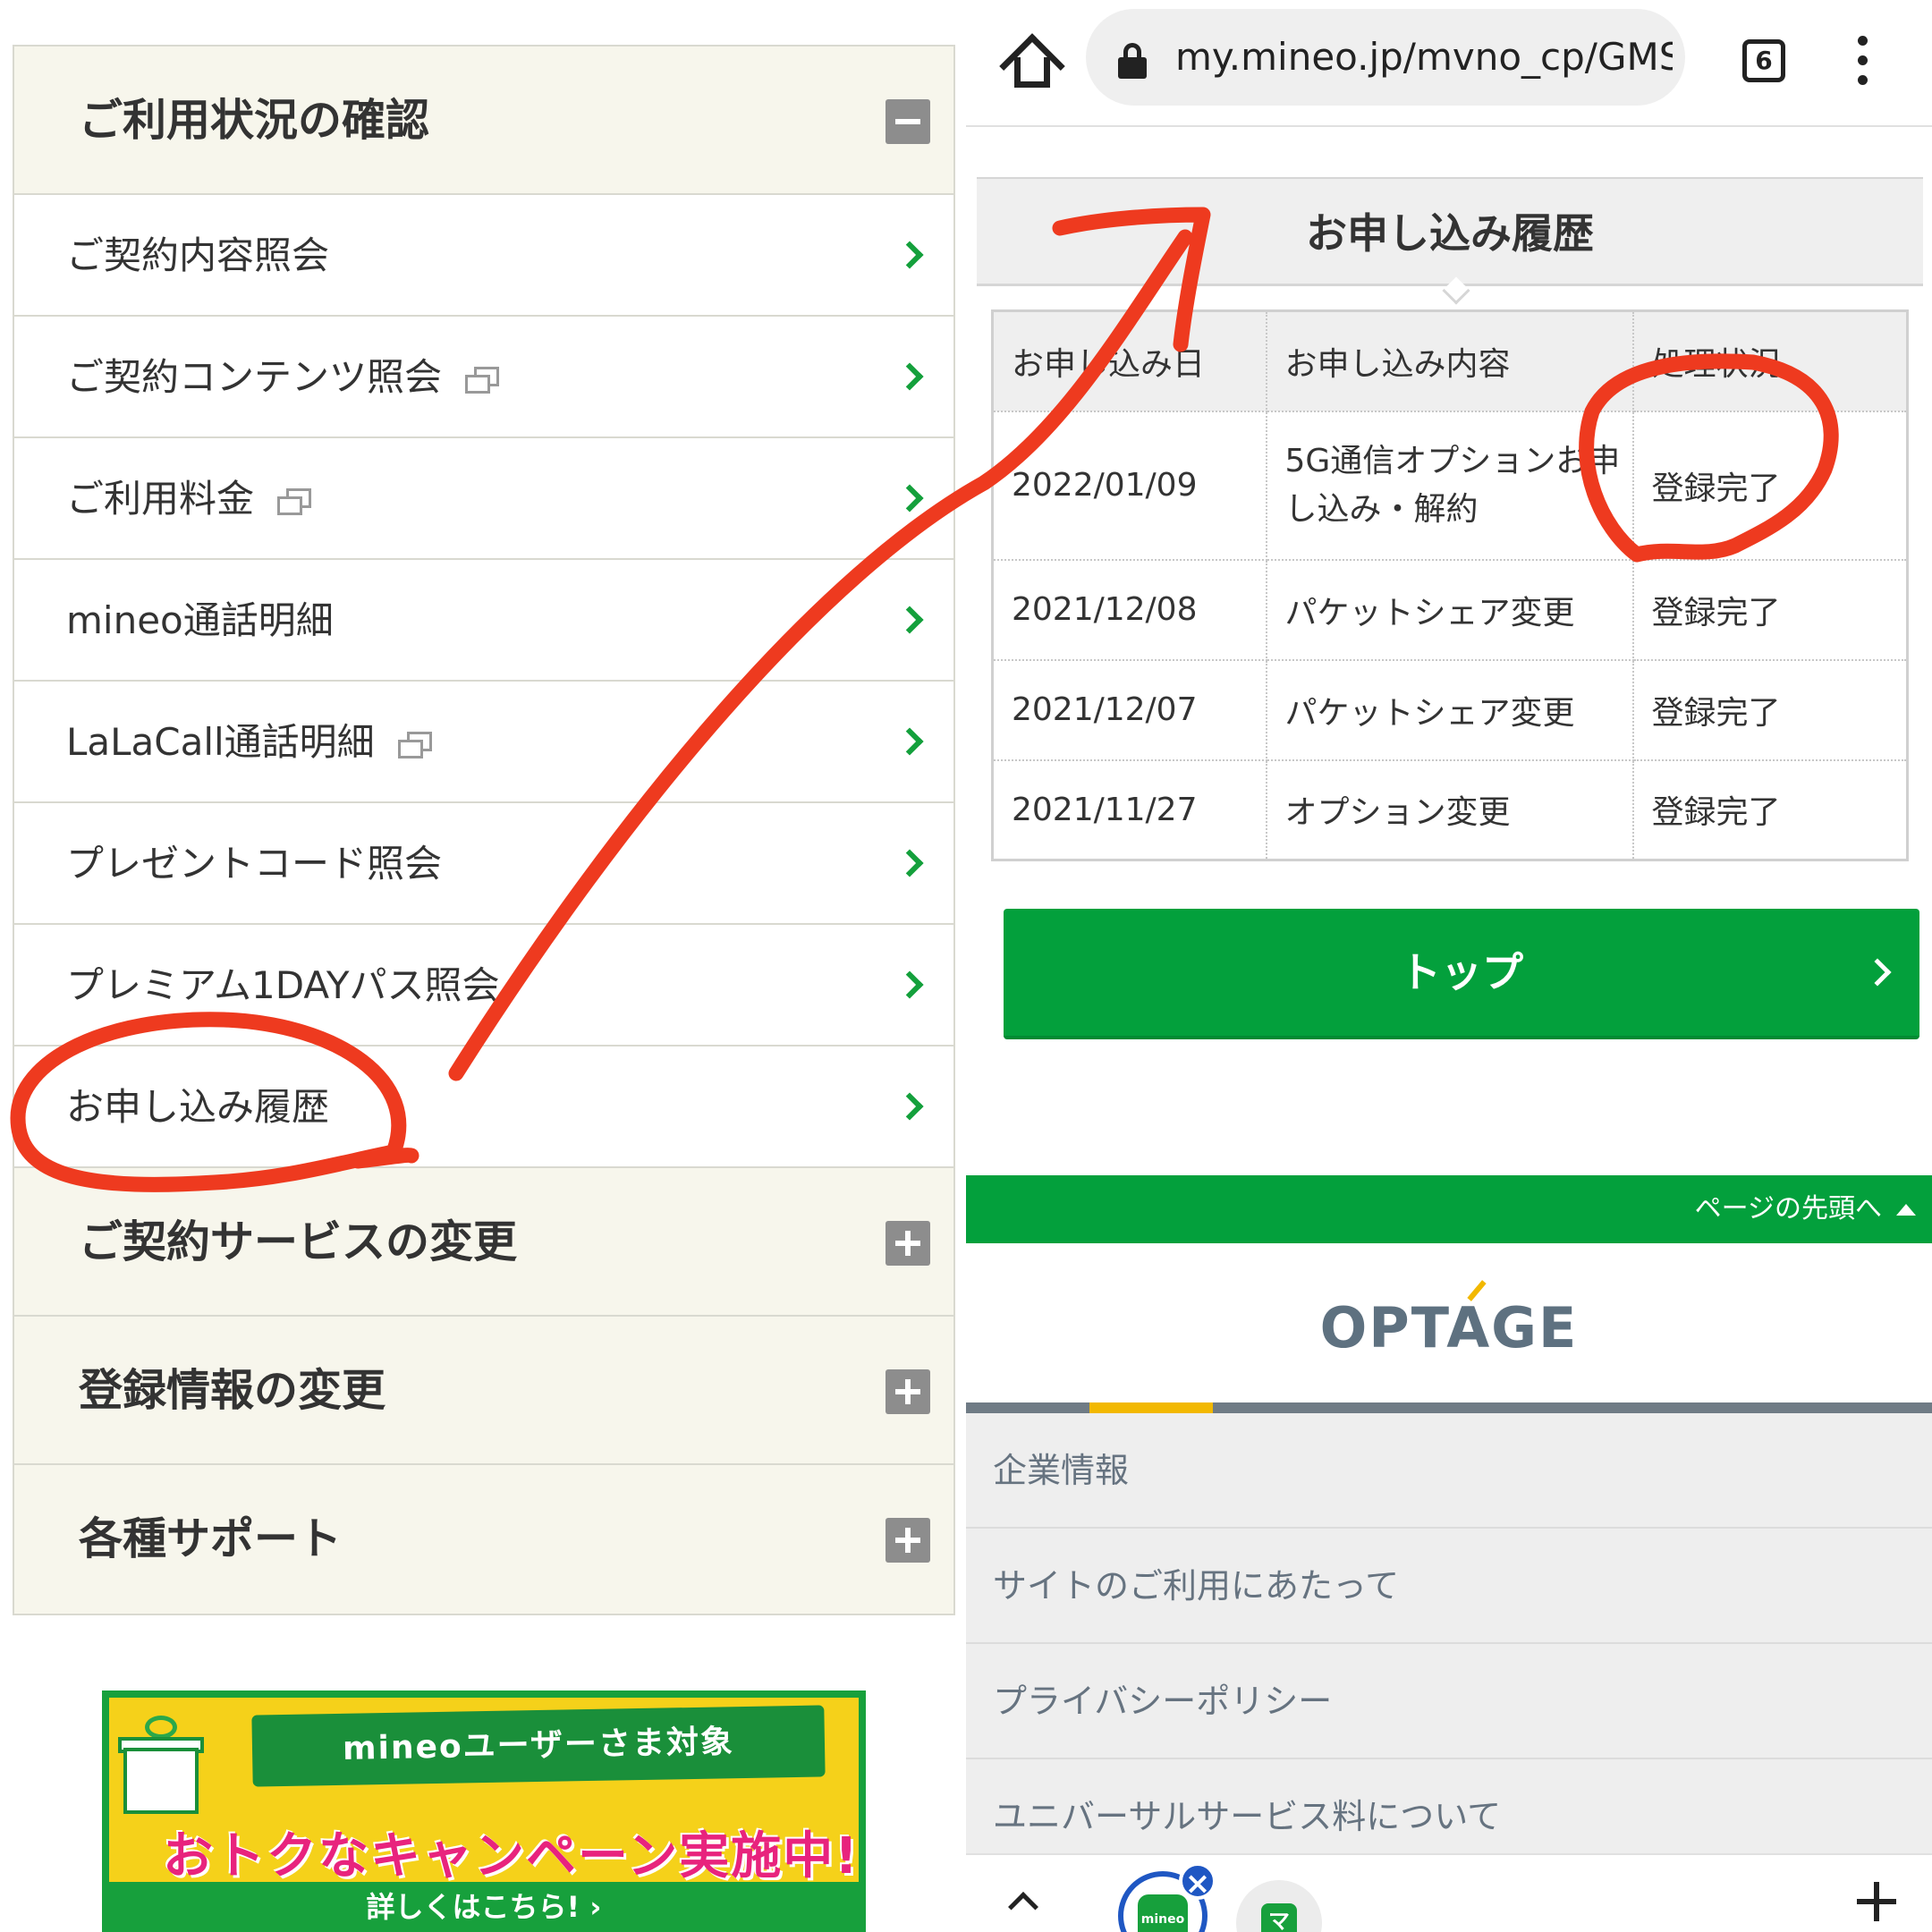 This screenshot has width=1932, height=1932. Describe the element at coordinates (220, 742) in the screenshot. I see `menu-item-label: LaLaCall通話明細` at that location.